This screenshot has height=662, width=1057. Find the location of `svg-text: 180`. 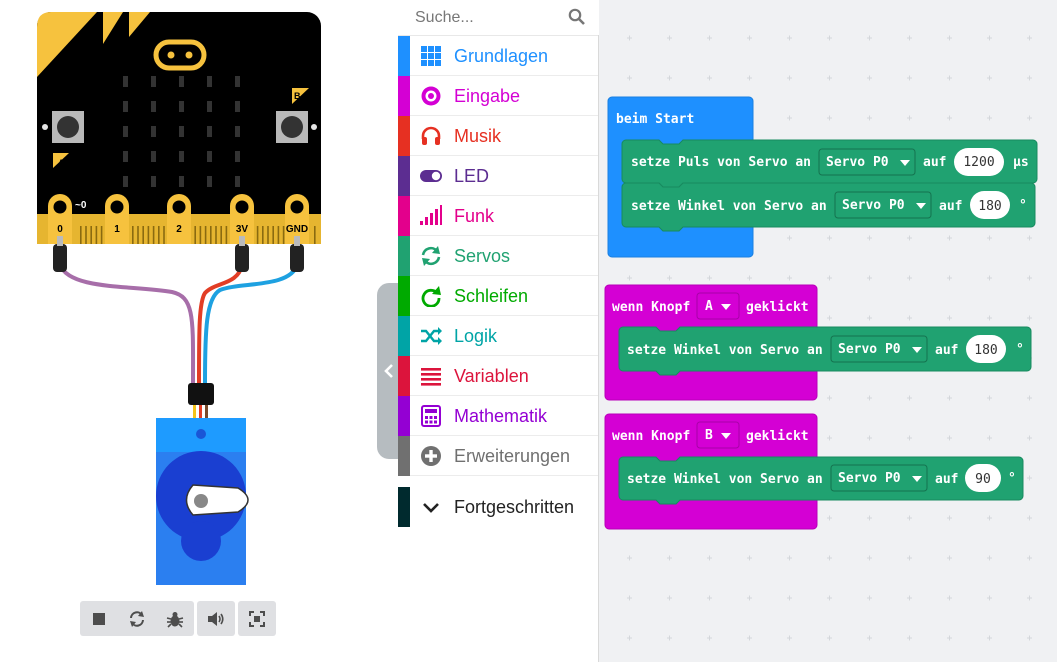

svg-text: 180 is located at coordinates (985, 350).